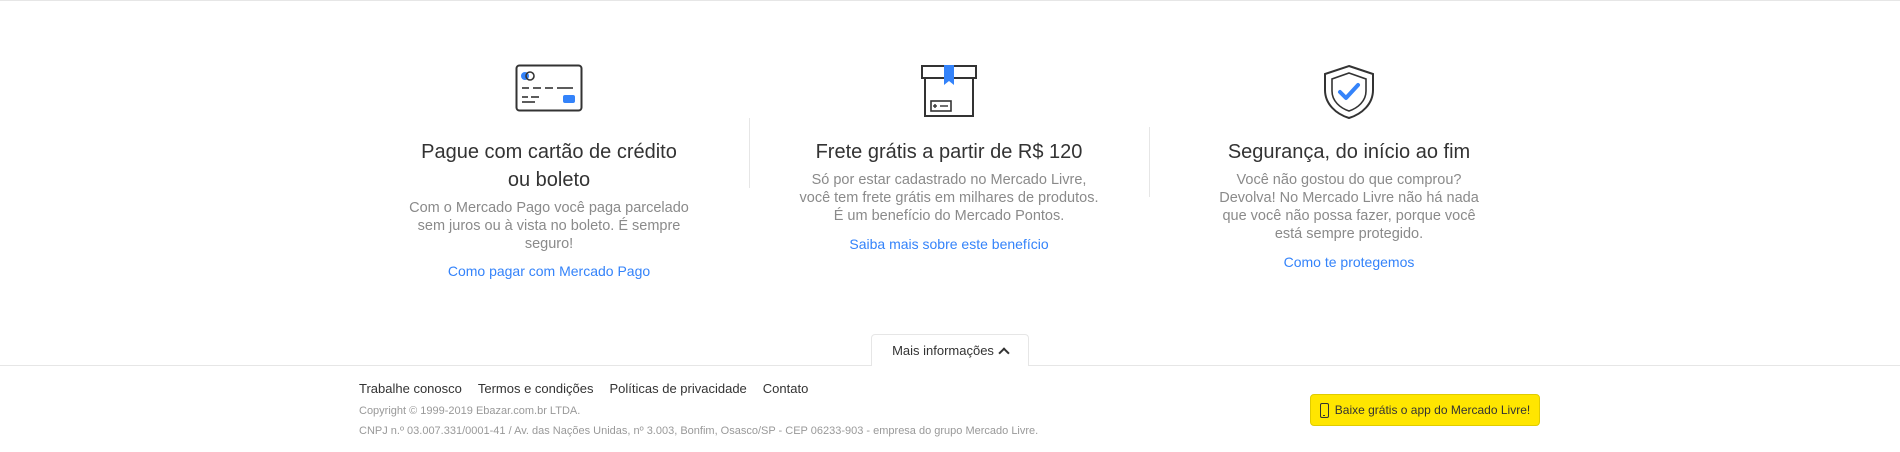 The height and width of the screenshot is (452, 1900). Describe the element at coordinates (1004, 352) in the screenshot. I see `chevron-up-icon` at that location.